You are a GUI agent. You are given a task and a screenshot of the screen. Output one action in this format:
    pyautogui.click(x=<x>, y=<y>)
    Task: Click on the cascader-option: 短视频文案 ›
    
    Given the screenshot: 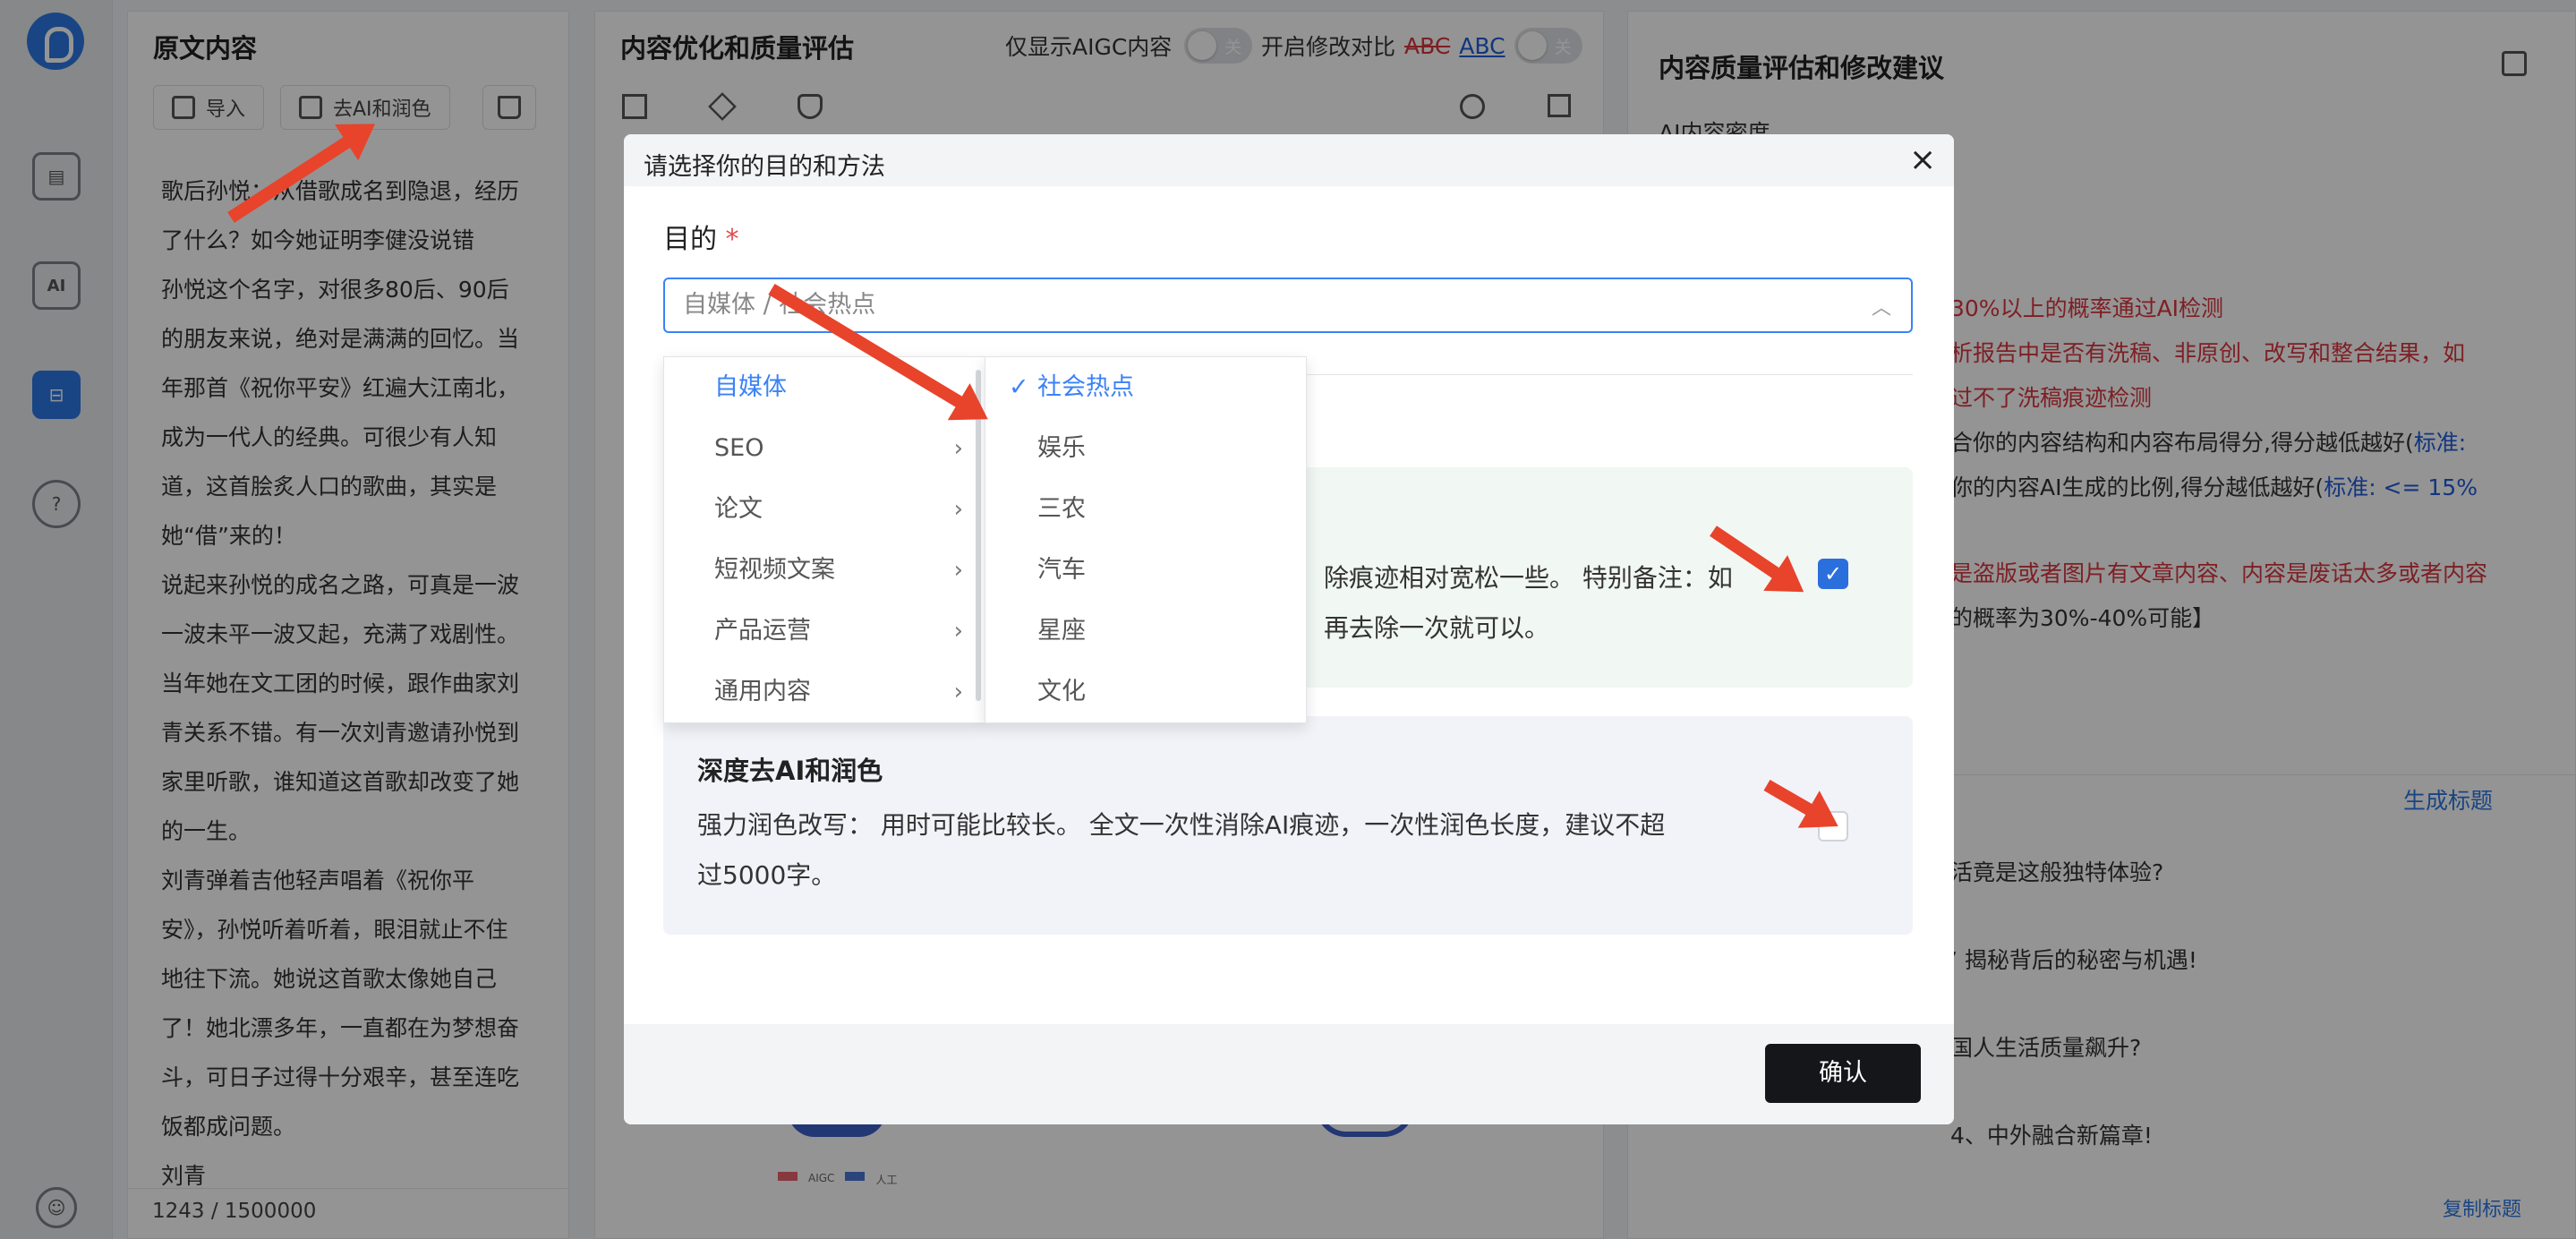 What is the action you would take?
    pyautogui.click(x=824, y=570)
    